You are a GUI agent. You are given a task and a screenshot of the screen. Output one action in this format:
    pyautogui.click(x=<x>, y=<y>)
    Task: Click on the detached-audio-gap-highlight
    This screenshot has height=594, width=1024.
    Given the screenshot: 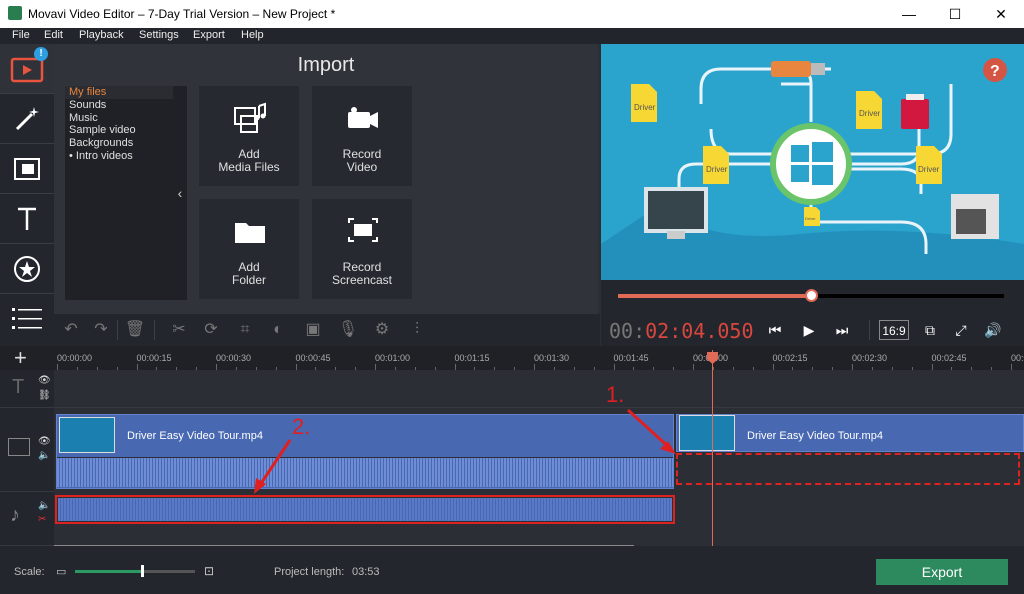 What is the action you would take?
    pyautogui.click(x=848, y=469)
    